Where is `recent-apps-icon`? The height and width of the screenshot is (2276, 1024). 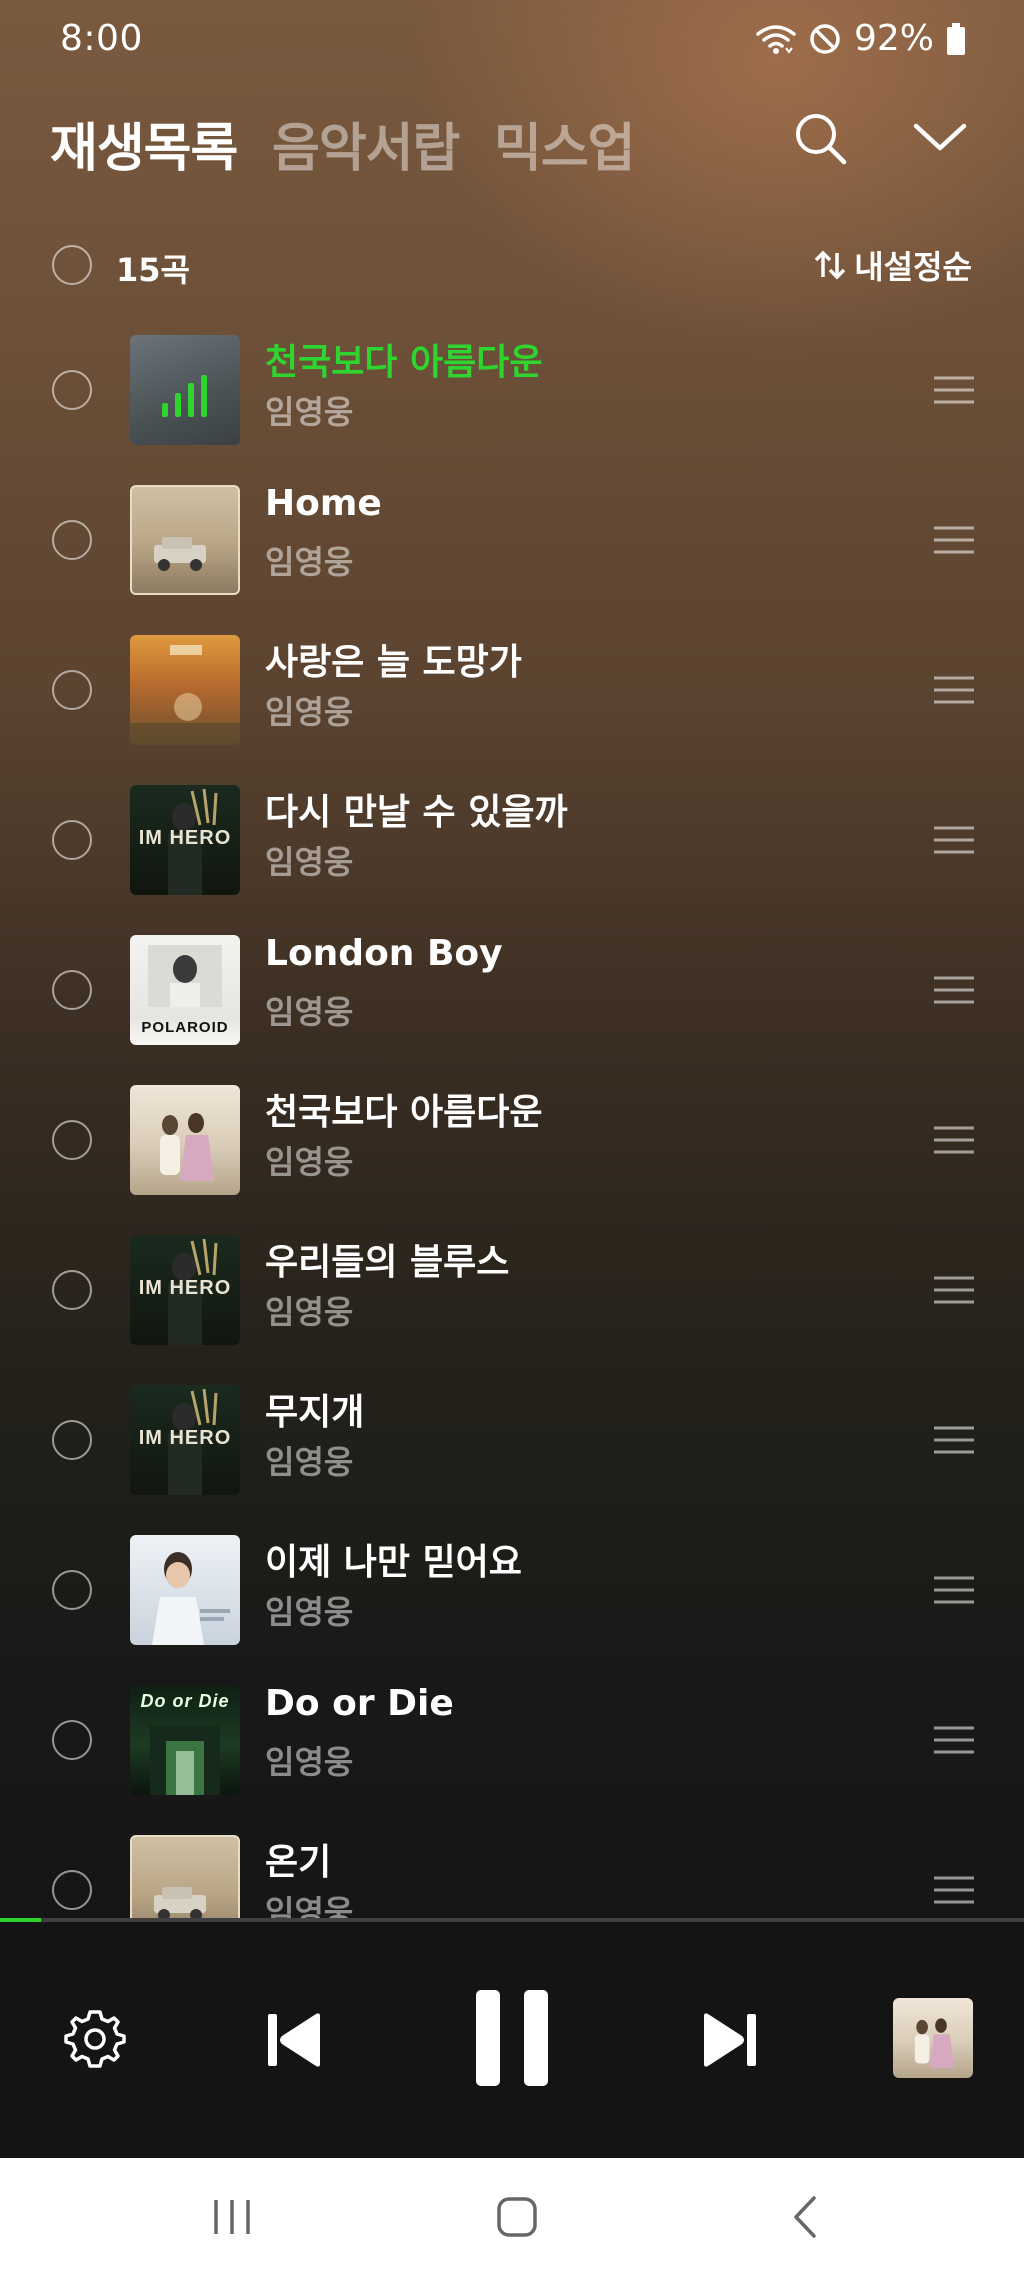
recent-apps-icon is located at coordinates (232, 2217).